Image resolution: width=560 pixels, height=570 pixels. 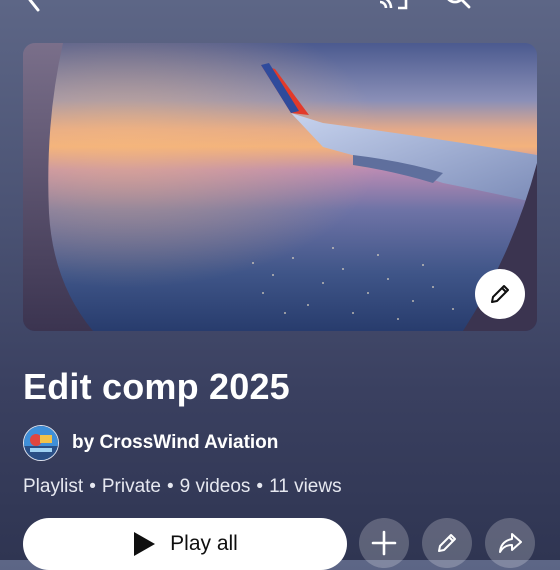 What do you see at coordinates (175, 443) in the screenshot?
I see `channel-name: by CrossWind Aviation` at bounding box center [175, 443].